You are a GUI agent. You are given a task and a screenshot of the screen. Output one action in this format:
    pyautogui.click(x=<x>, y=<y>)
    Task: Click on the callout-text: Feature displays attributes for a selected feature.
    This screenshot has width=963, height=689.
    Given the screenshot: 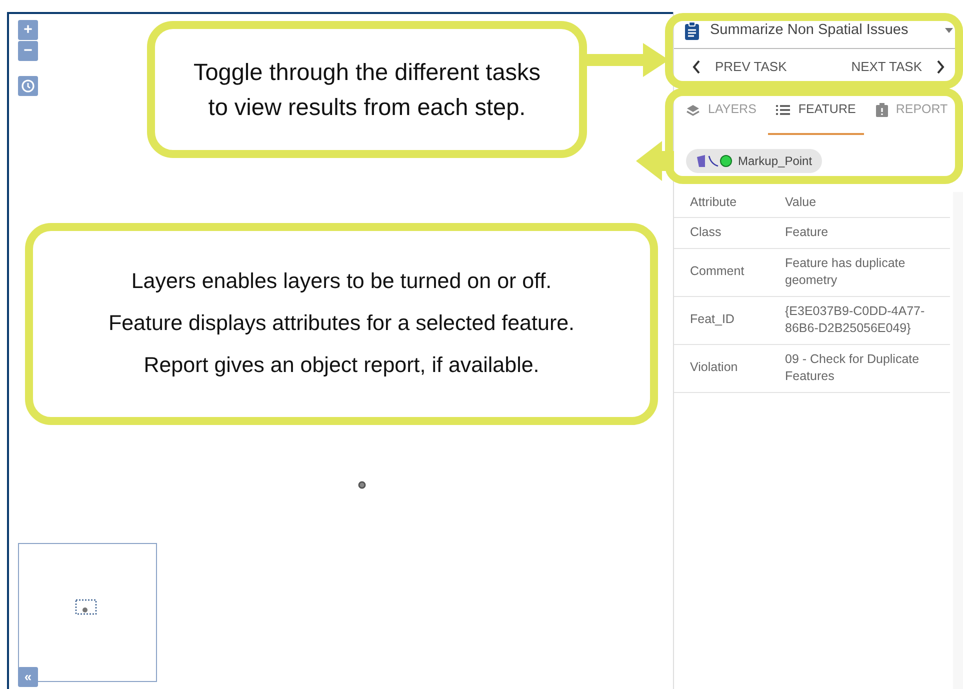 What is the action you would take?
    pyautogui.click(x=341, y=324)
    